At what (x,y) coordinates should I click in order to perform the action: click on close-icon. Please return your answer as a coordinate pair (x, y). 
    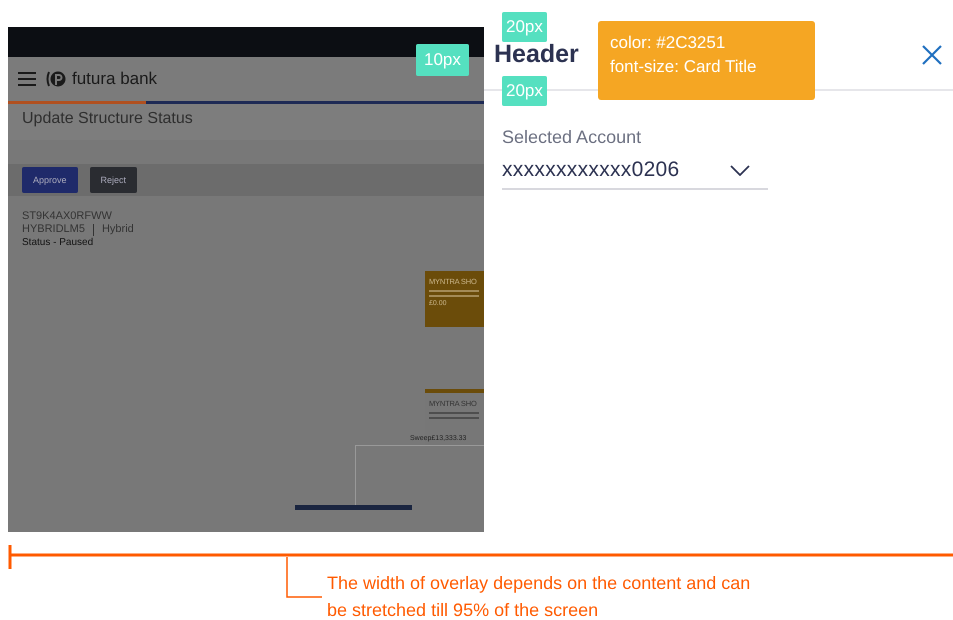
    Looking at the image, I should click on (932, 55).